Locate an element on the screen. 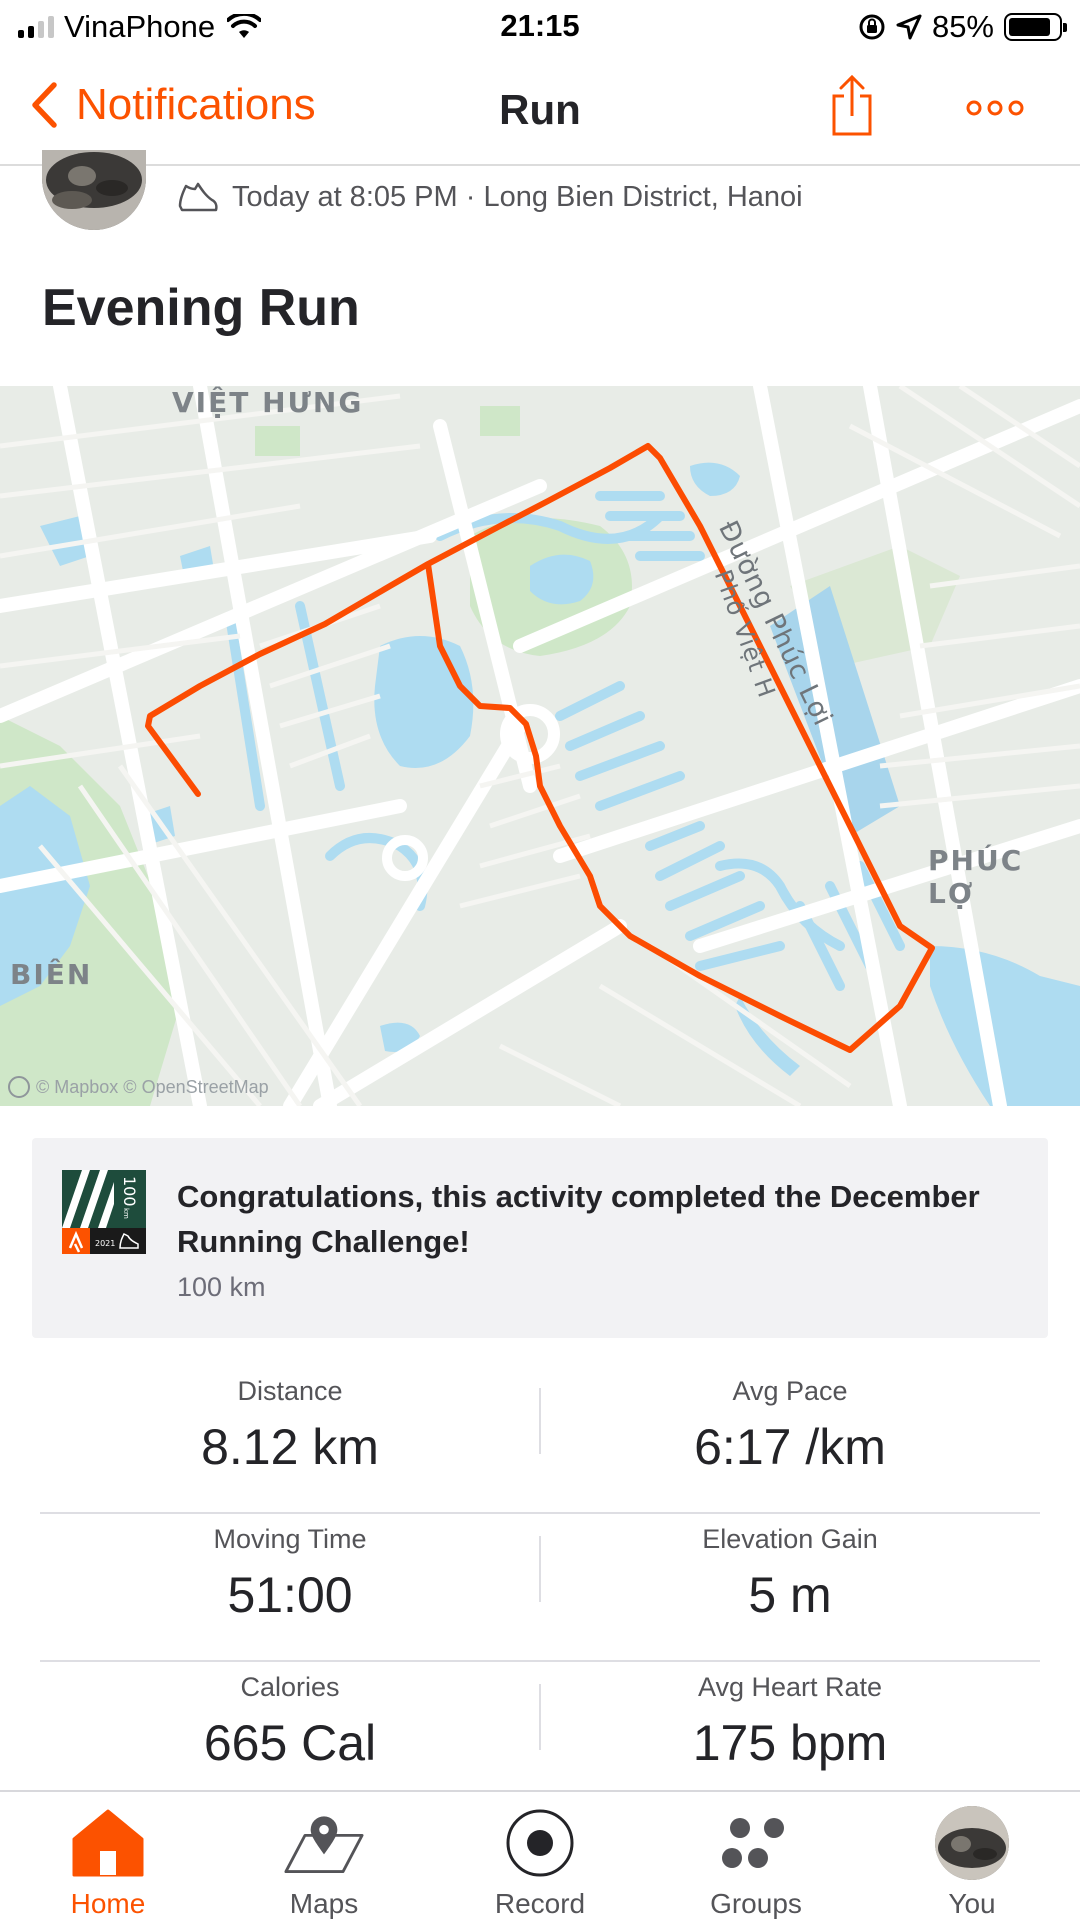  share-button is located at coordinates (852, 108).